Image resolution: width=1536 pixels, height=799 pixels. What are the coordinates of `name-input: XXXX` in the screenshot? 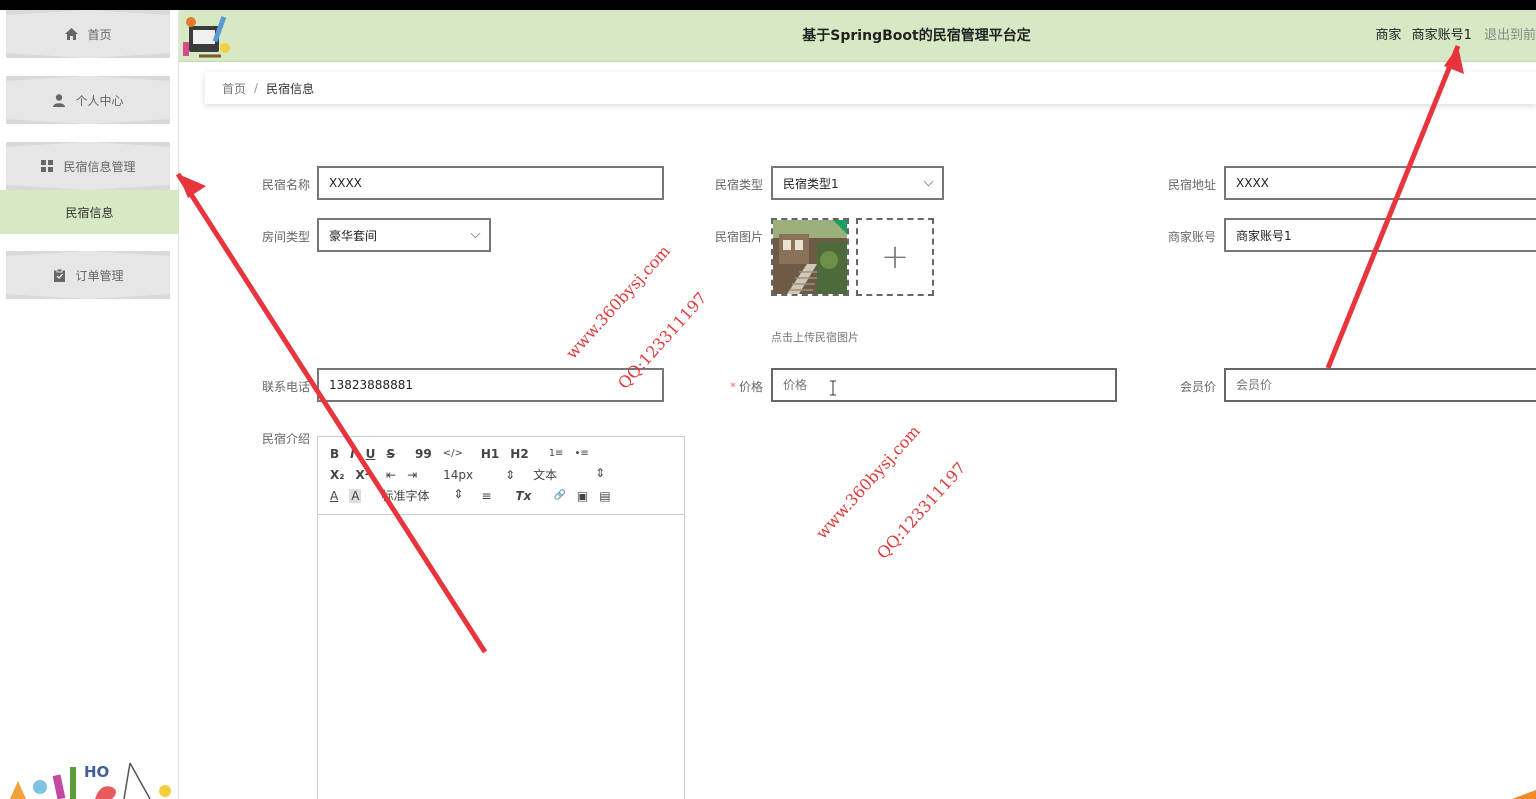 It's located at (490, 183).